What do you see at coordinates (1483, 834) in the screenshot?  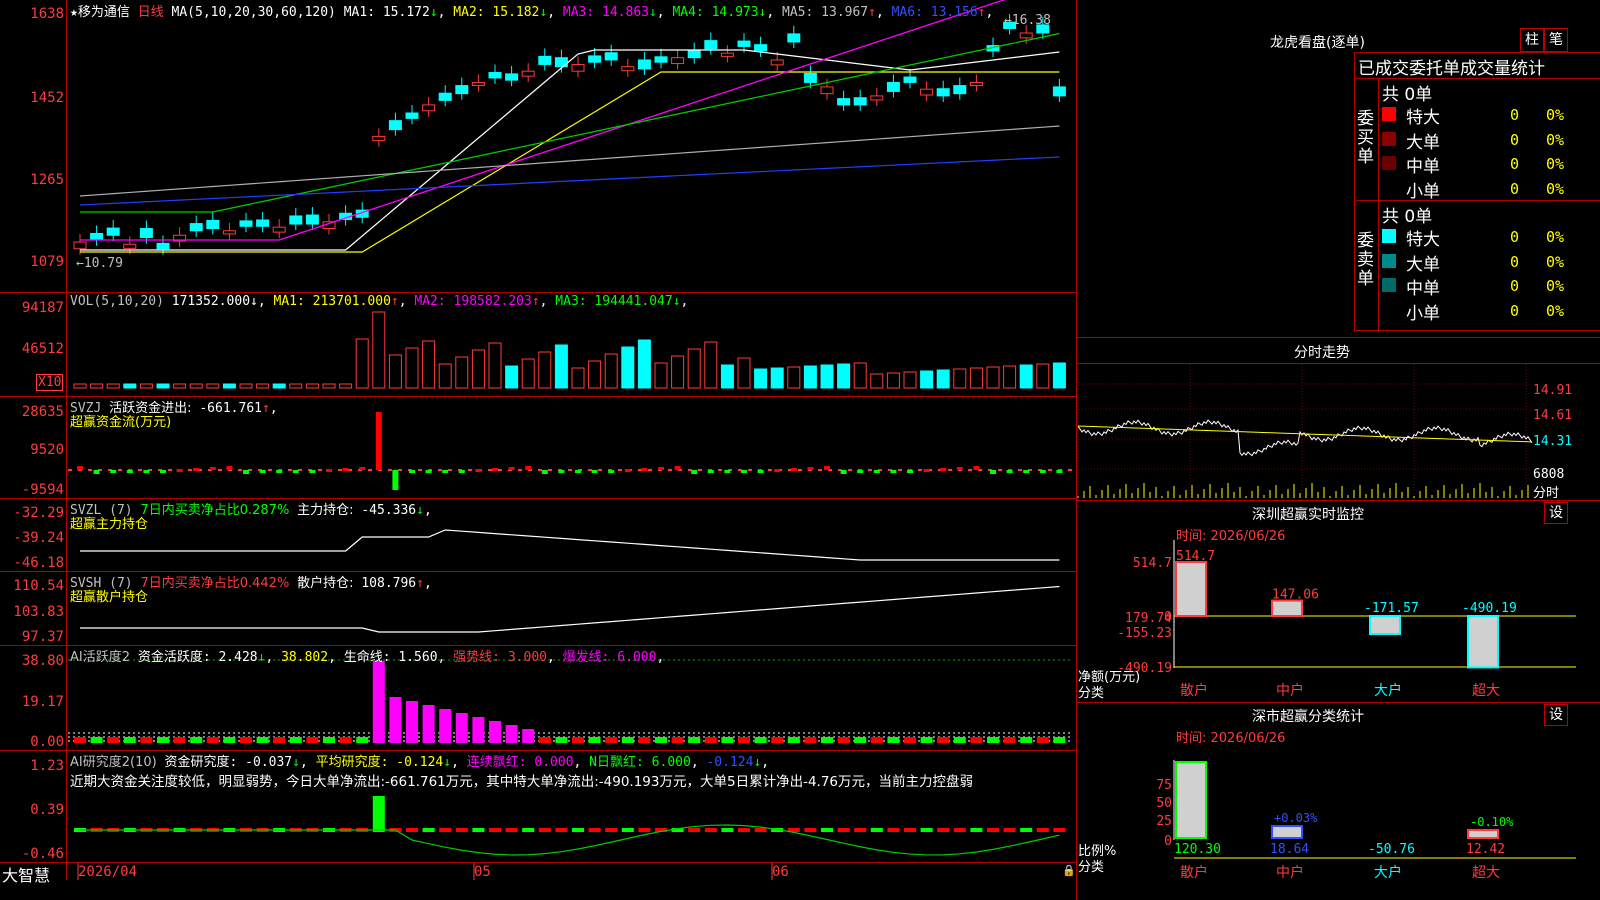 I see `class-bar` at bounding box center [1483, 834].